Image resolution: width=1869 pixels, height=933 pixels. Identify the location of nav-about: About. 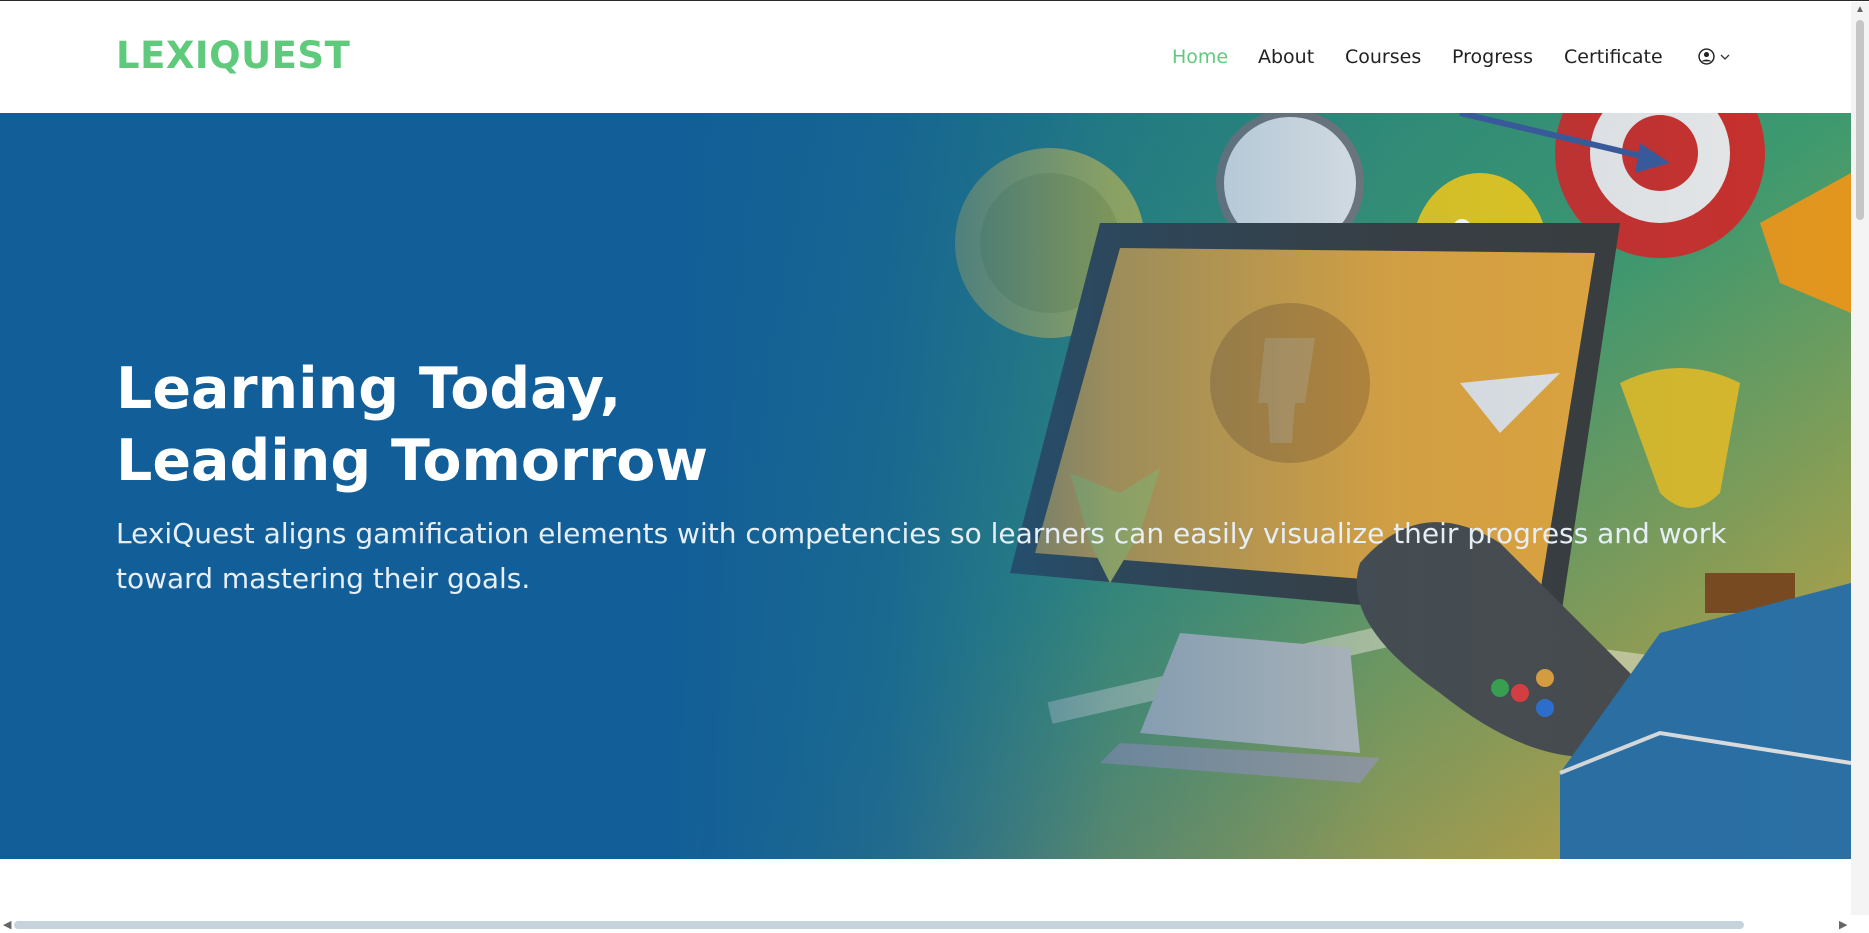
(1286, 57).